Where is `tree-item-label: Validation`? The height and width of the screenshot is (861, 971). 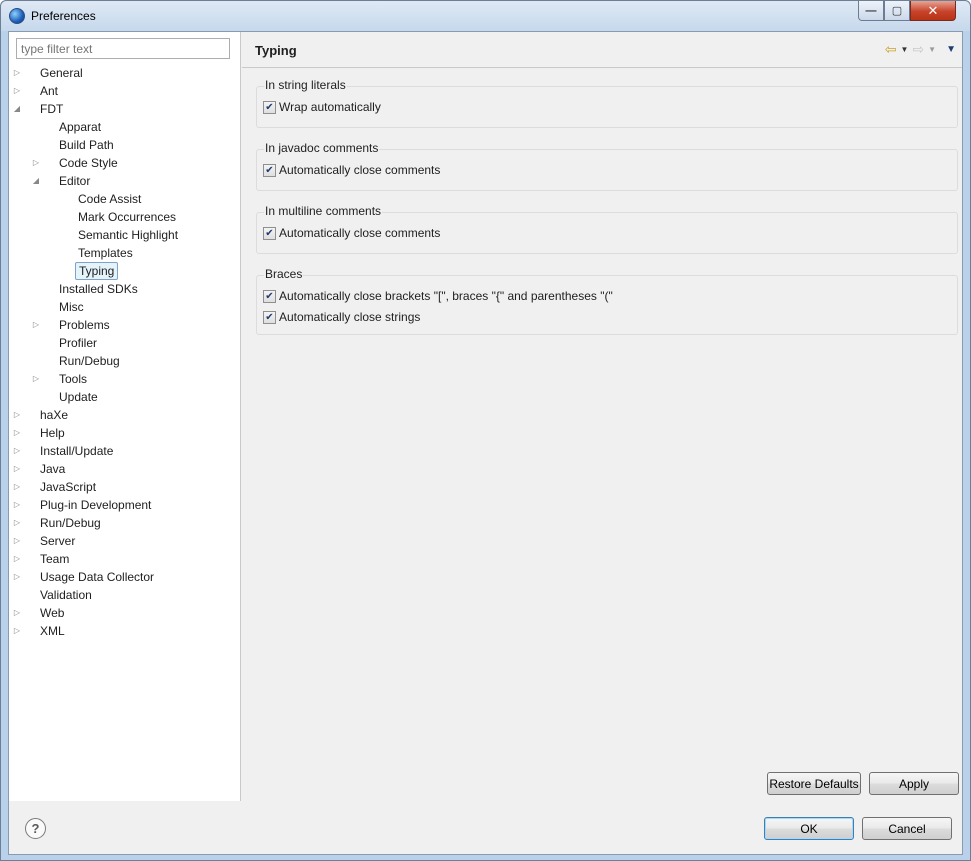 tree-item-label: Validation is located at coordinates (66, 595).